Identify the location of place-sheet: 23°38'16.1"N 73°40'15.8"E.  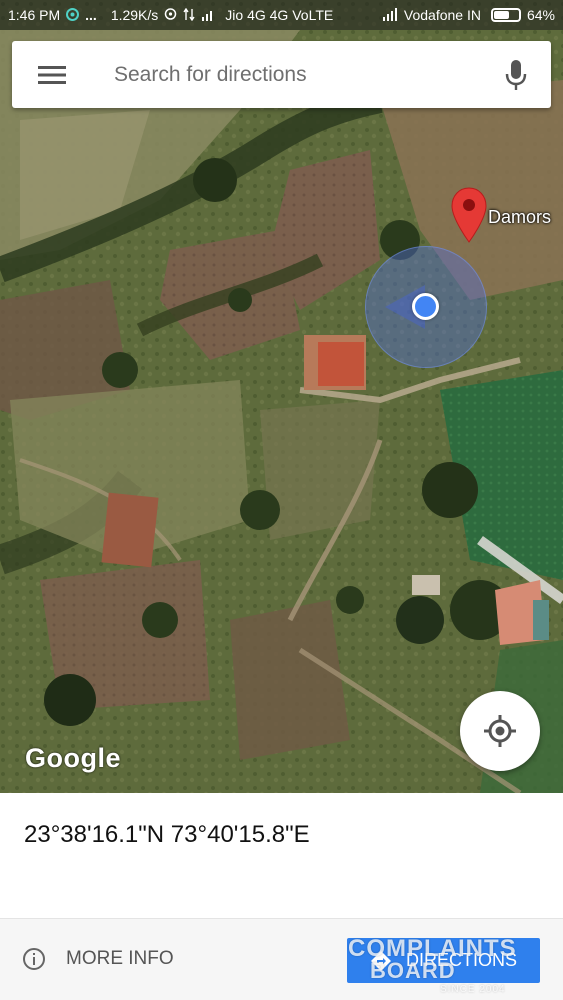
(281, 855).